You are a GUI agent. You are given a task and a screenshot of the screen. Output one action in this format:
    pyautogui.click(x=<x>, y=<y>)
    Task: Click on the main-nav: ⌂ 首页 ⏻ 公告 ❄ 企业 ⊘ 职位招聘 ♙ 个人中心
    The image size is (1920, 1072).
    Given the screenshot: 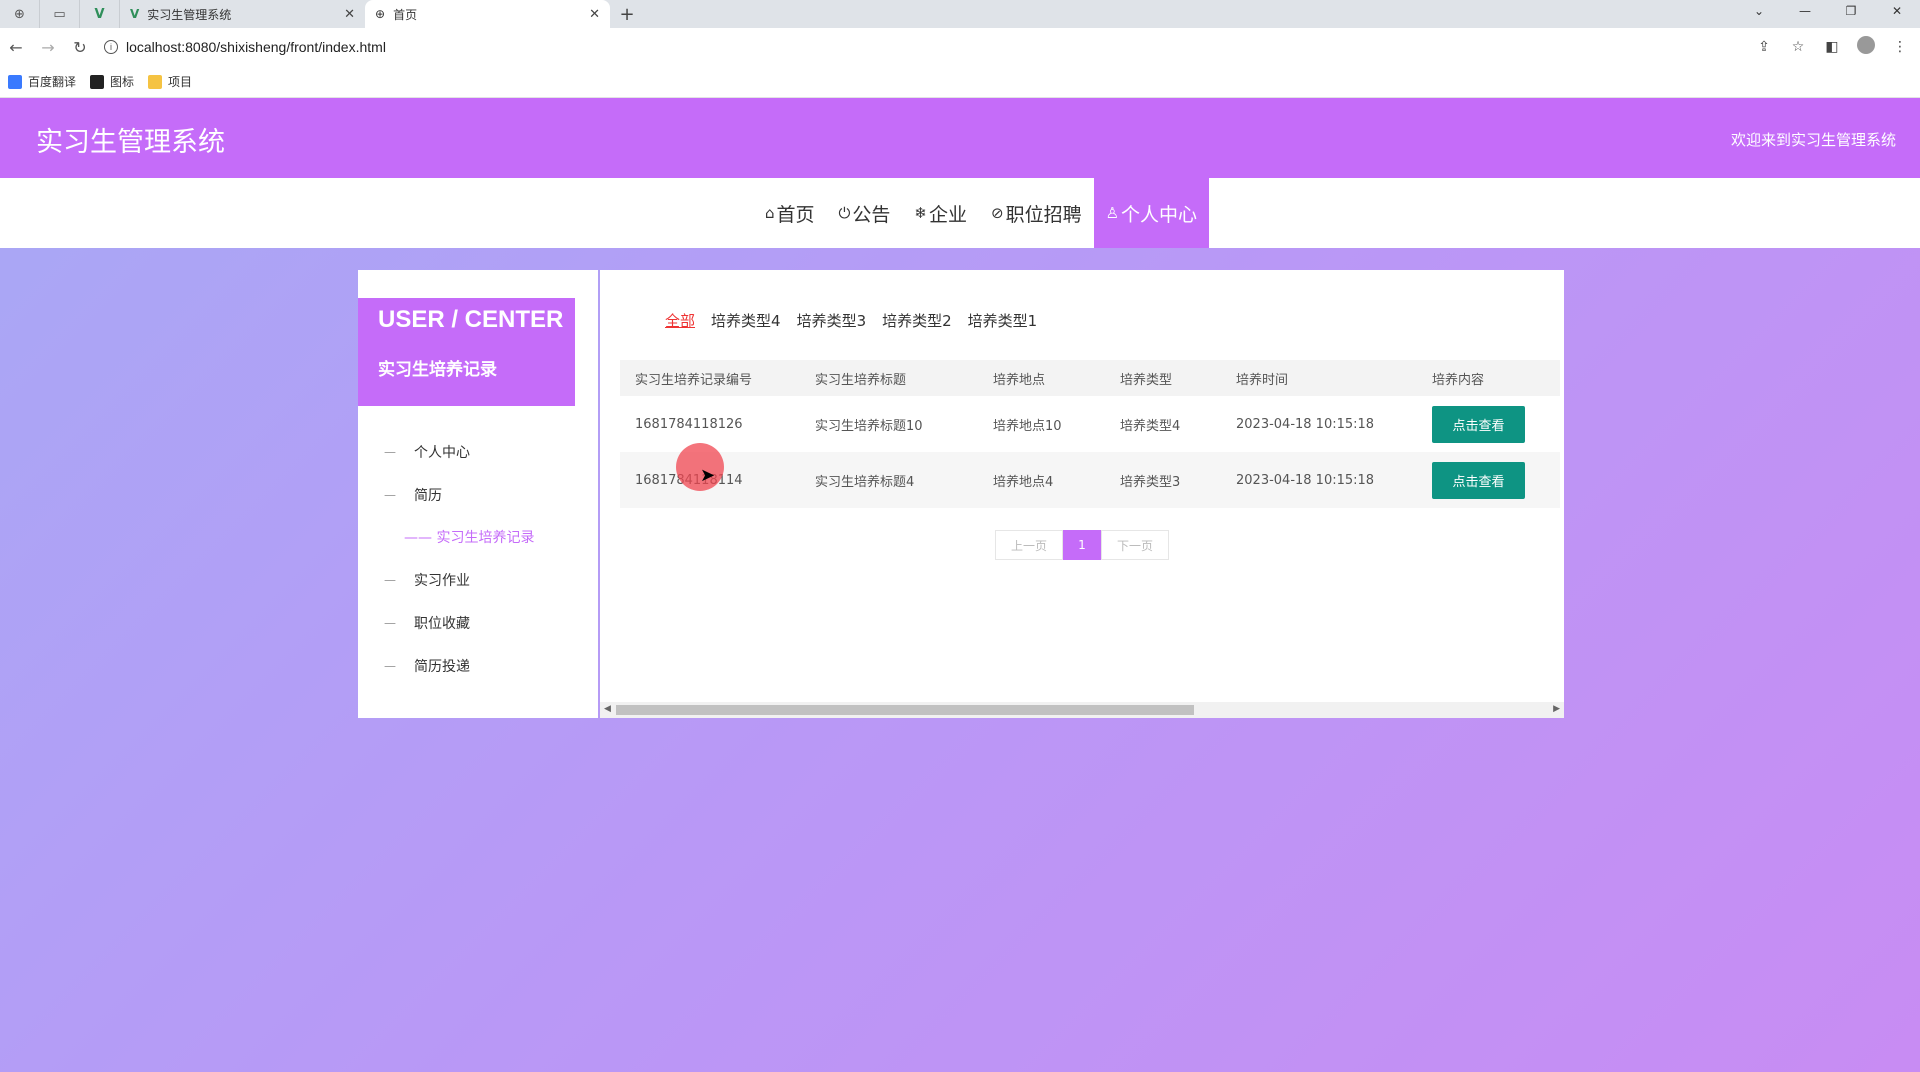 What is the action you would take?
    pyautogui.click(x=960, y=213)
    